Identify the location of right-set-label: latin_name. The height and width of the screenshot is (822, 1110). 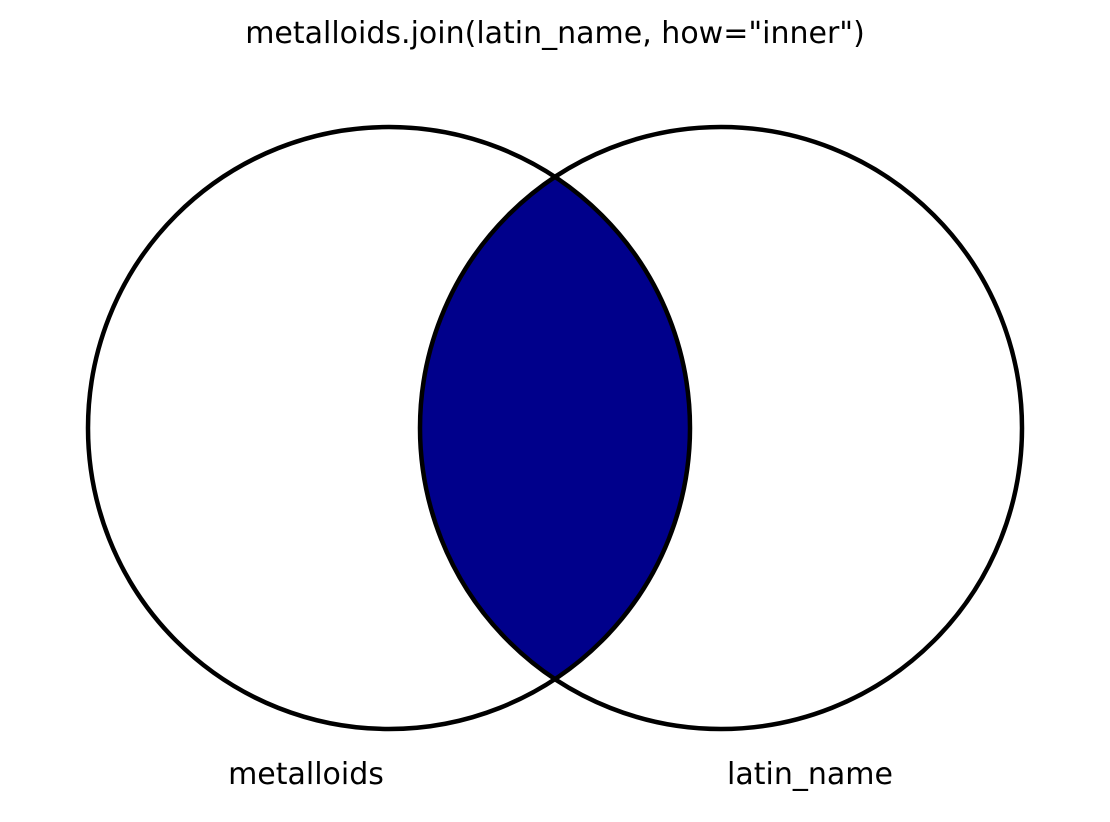
(810, 774).